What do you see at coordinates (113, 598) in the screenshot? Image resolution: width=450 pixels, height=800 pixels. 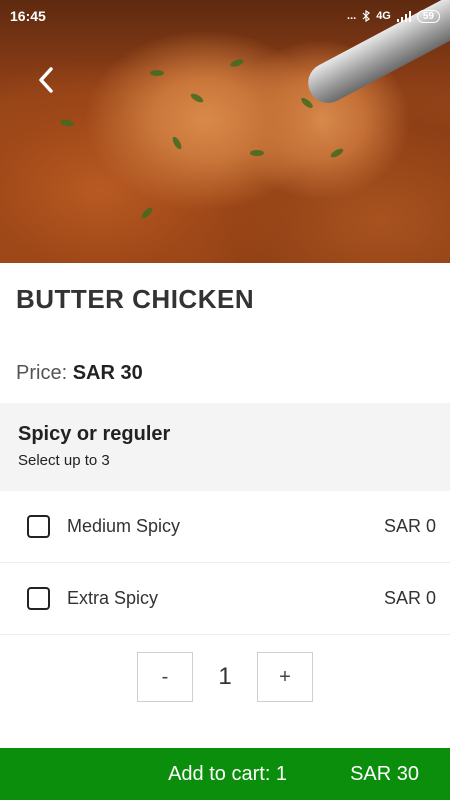 I see `option-label: Extra Spicy` at bounding box center [113, 598].